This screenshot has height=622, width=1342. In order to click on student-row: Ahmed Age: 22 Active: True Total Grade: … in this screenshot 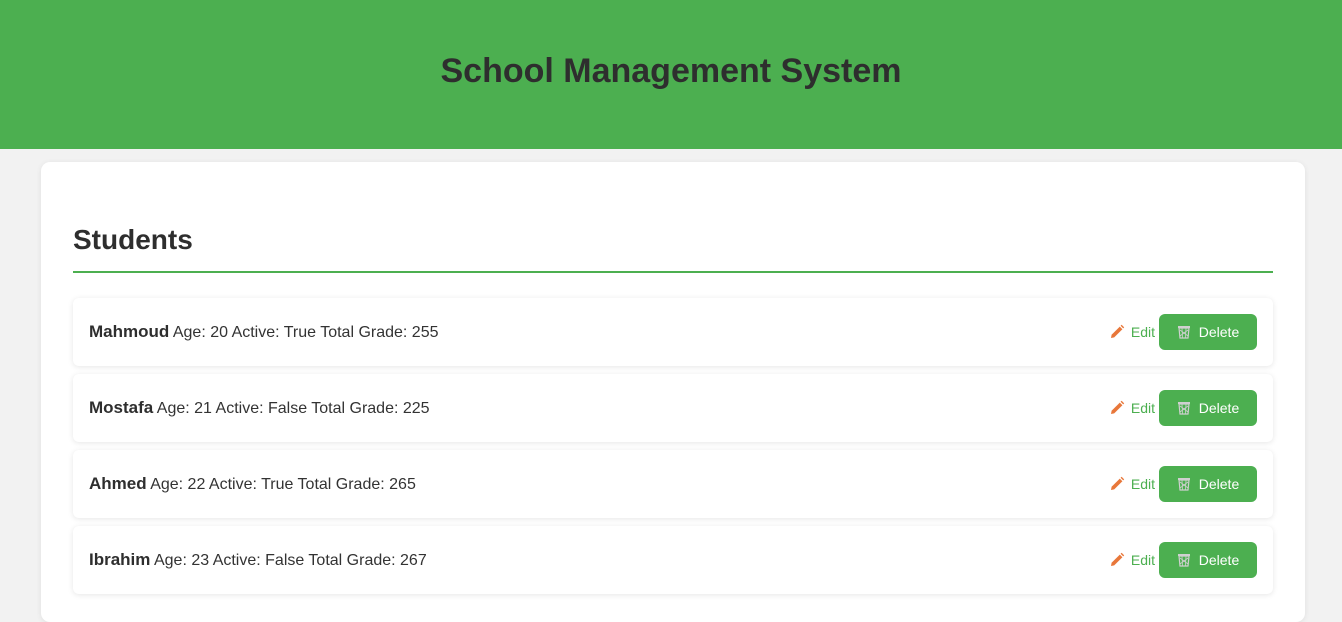, I will do `click(673, 484)`.